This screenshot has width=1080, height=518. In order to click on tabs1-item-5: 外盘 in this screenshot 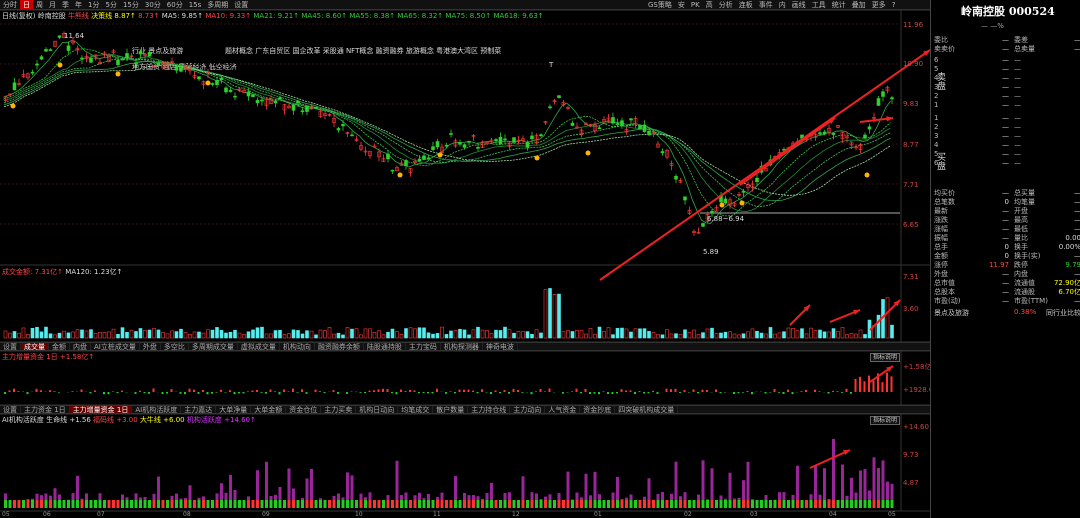, I will do `click(150, 347)`.